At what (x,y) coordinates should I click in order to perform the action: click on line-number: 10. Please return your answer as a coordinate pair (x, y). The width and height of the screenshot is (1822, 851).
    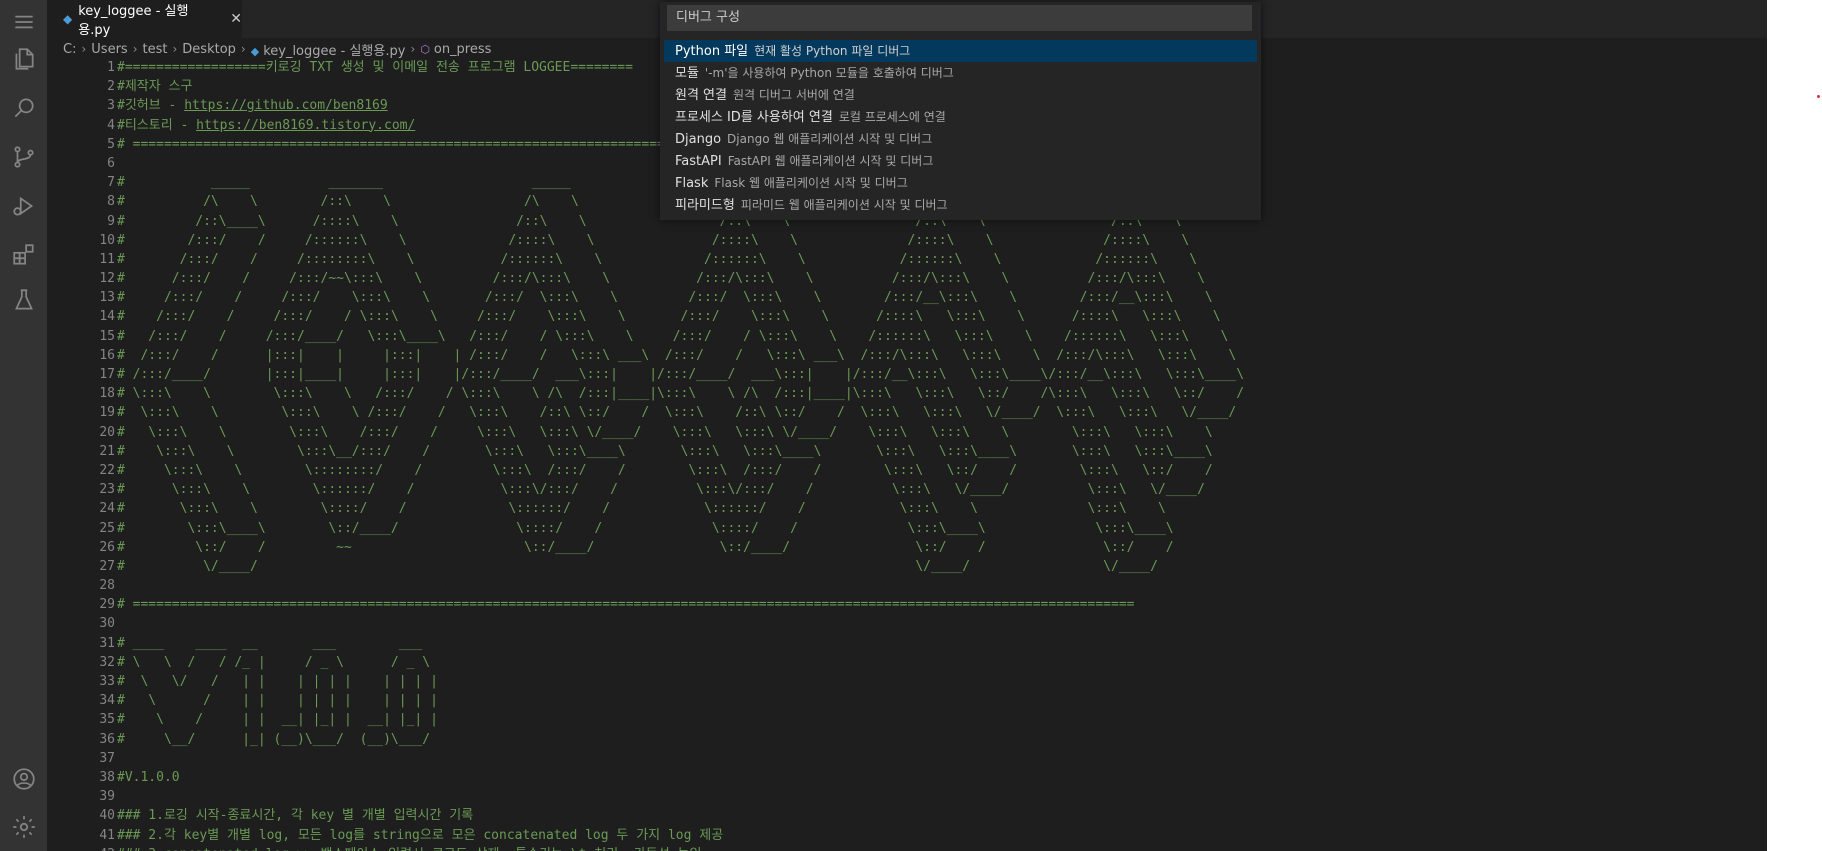
    Looking at the image, I should click on (107, 240).